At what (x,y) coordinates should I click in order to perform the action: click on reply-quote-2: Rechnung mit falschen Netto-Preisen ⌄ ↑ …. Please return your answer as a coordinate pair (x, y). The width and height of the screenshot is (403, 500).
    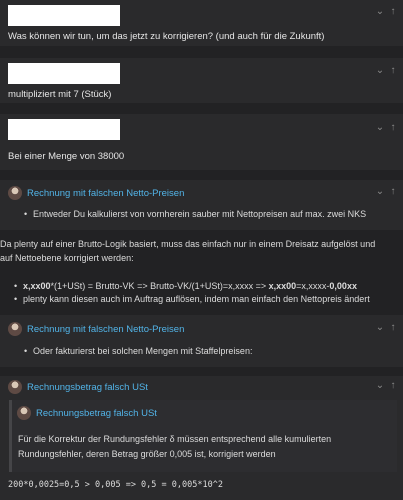
    Looking at the image, I should click on (201, 341).